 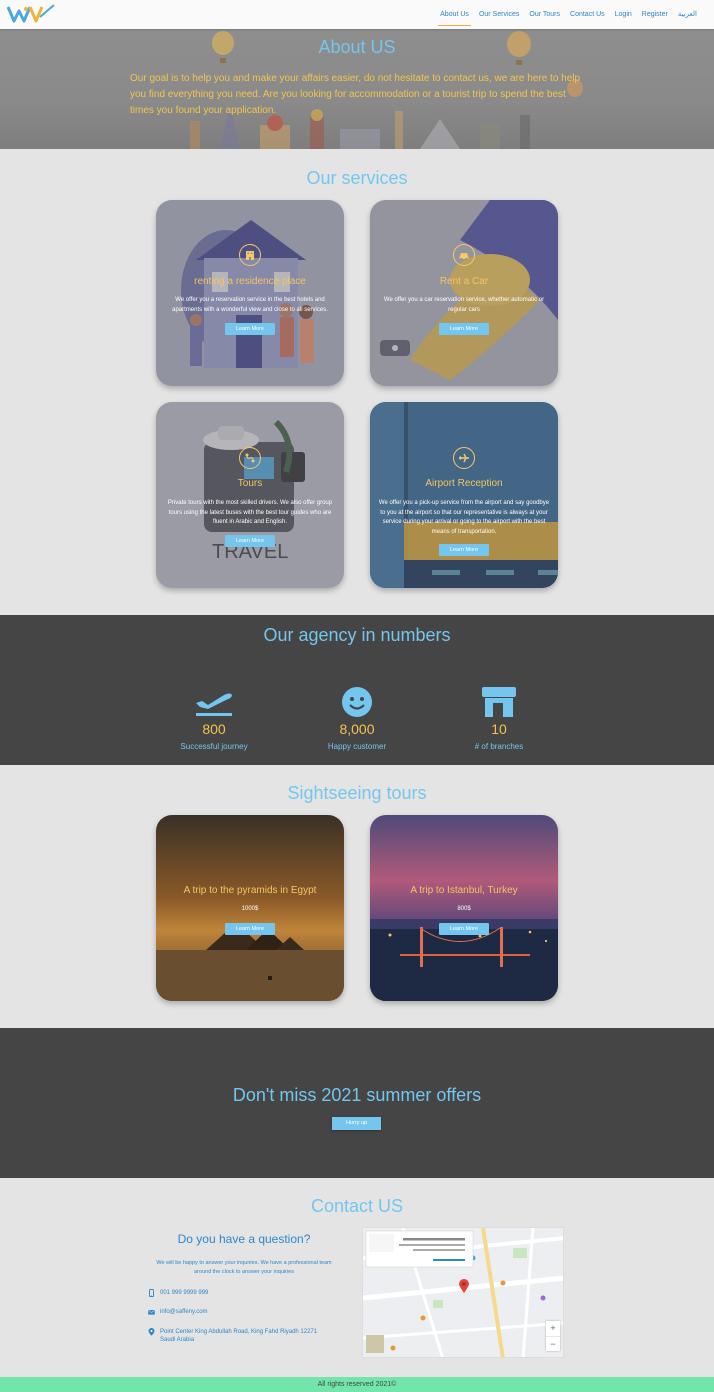 I want to click on map-tiles, so click(x=463, y=1292).